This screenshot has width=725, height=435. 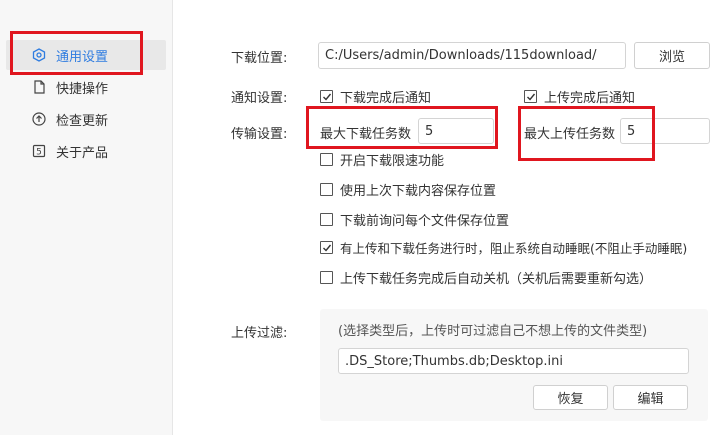 What do you see at coordinates (366, 134) in the screenshot?
I see `max-download-label: 最大下载任务数` at bounding box center [366, 134].